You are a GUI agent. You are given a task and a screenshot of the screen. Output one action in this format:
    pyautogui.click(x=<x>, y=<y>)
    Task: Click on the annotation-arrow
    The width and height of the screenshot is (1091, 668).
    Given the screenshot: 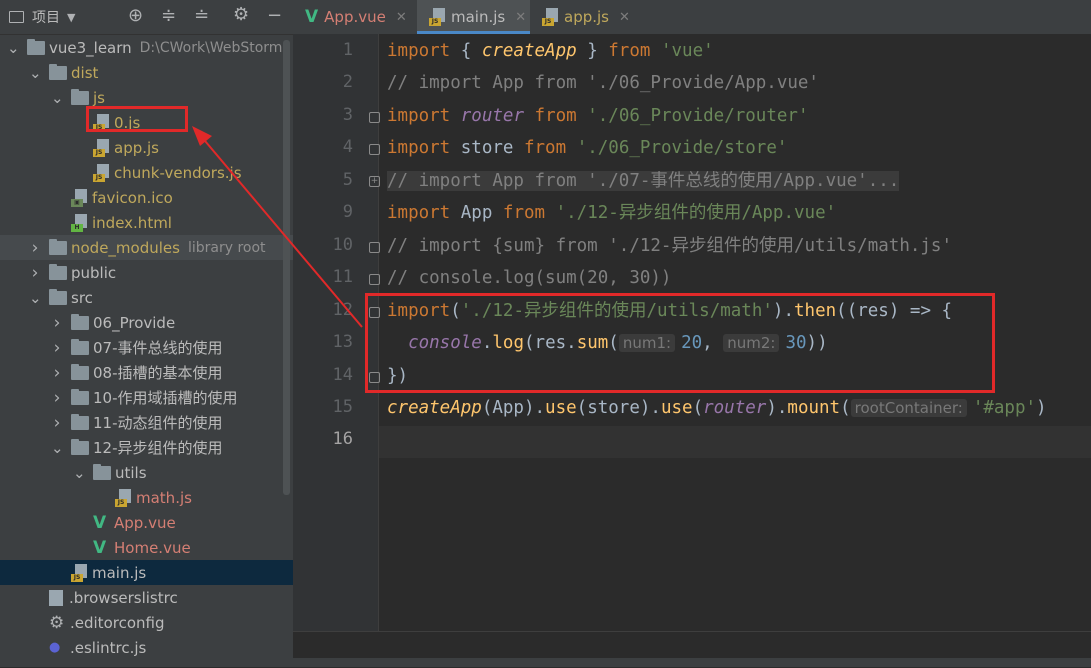 What is the action you would take?
    pyautogui.click(x=277, y=227)
    